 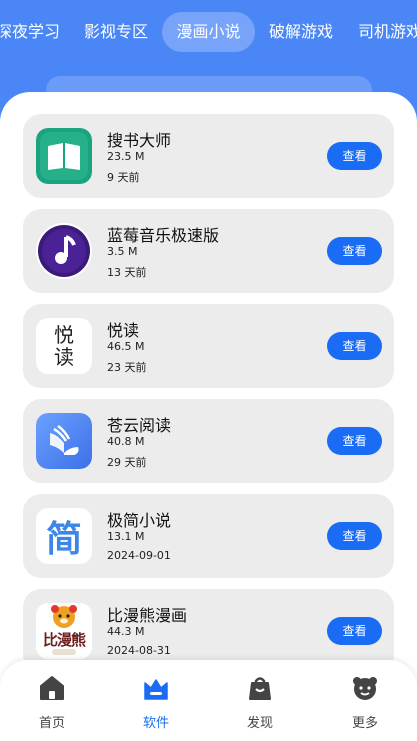 What do you see at coordinates (208, 441) in the screenshot?
I see `app-card: 苍云阅读 40.8 M 29 天前 查看` at bounding box center [208, 441].